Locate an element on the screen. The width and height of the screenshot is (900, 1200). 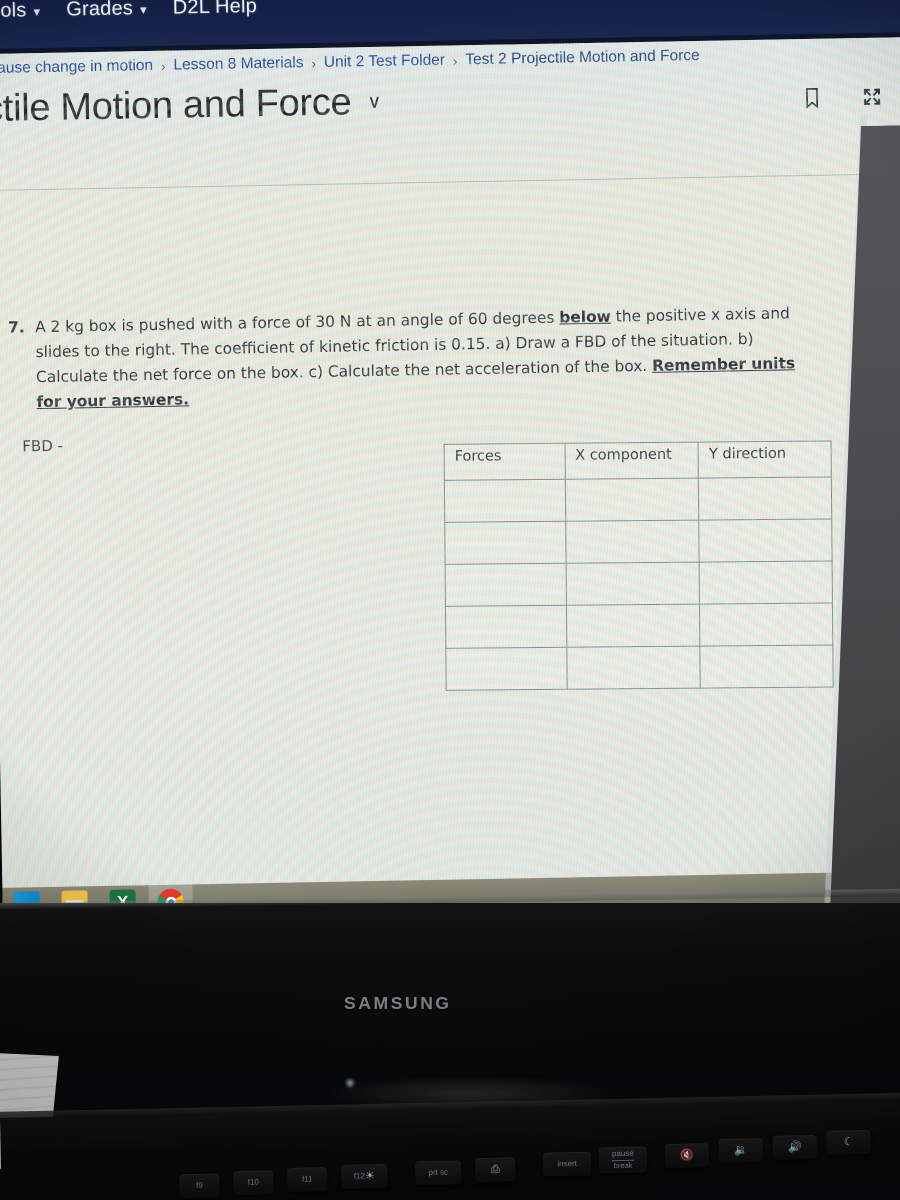
nav-item-d2l-help-label: D2L Help is located at coordinates (215, 9).